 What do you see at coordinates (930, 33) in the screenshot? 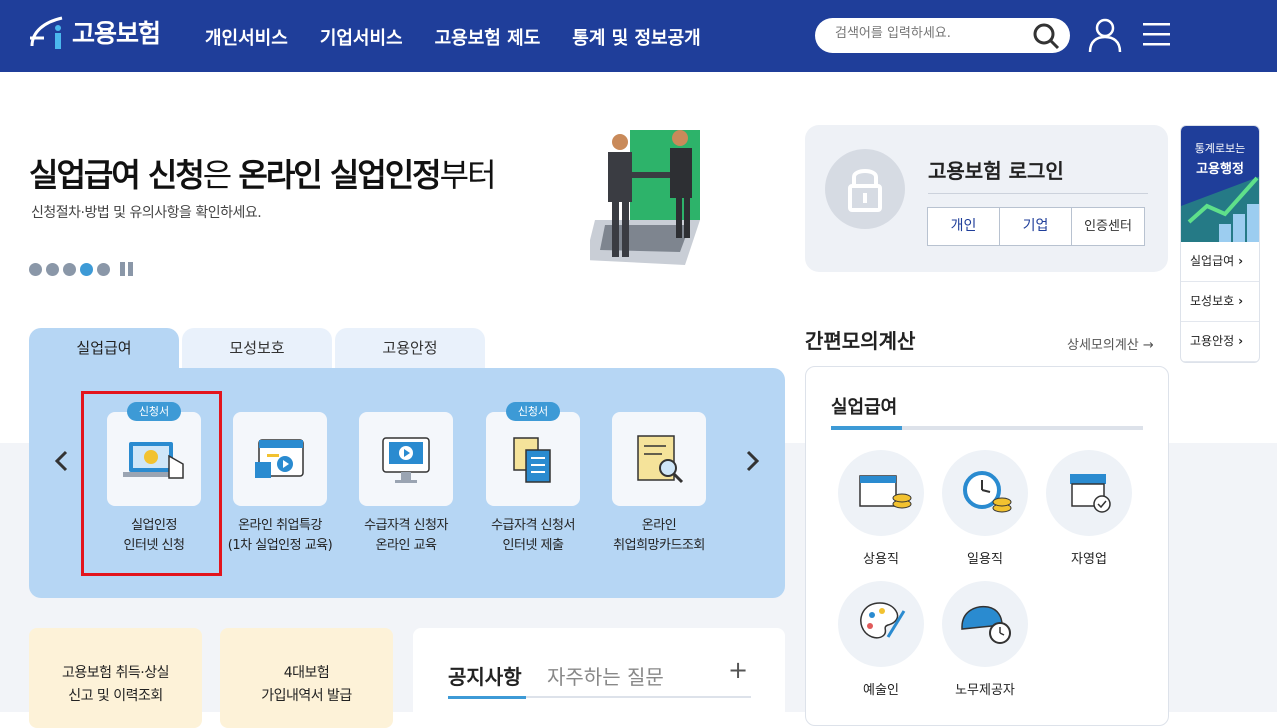
I see `search-input` at bounding box center [930, 33].